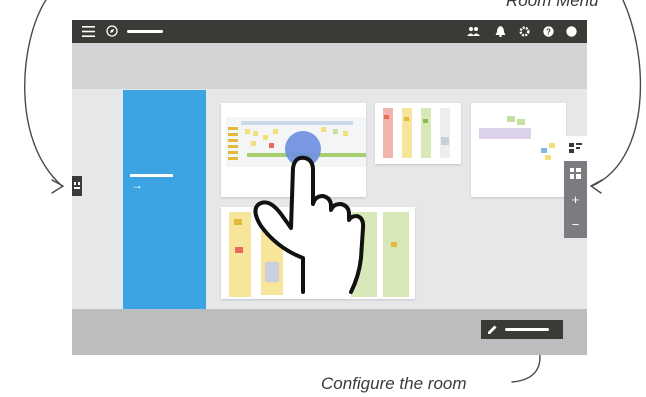 Image resolution: width=646 pixels, height=397 pixels. I want to click on sidebar-toggle, so click(77, 186).